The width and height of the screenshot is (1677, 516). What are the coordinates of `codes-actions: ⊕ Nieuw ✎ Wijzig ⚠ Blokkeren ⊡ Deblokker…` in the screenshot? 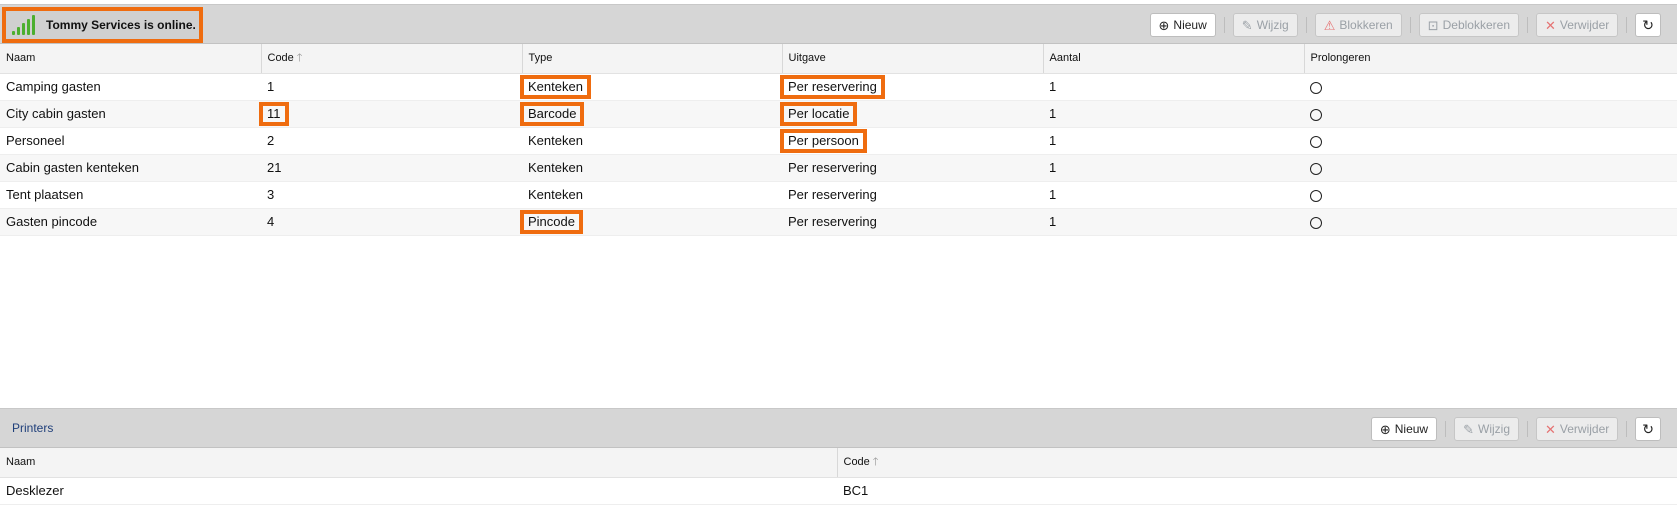 It's located at (1402, 25).